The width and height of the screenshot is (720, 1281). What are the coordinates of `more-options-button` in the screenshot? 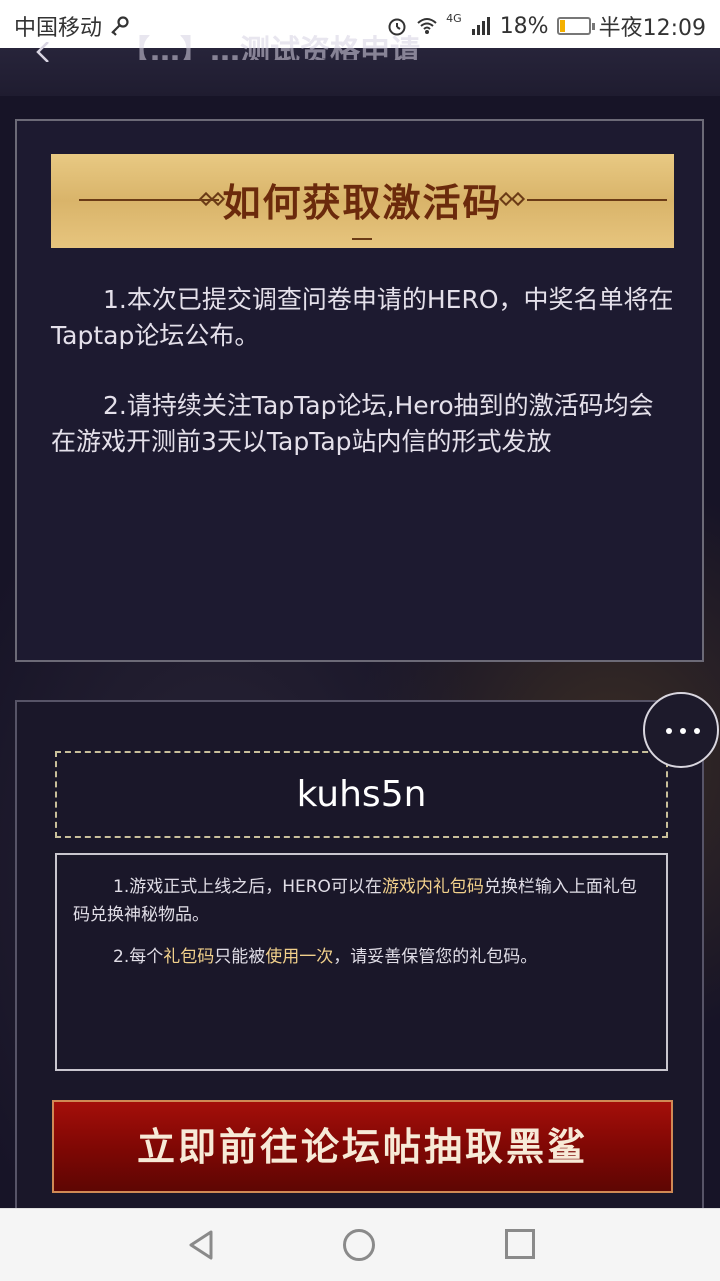 It's located at (681, 730).